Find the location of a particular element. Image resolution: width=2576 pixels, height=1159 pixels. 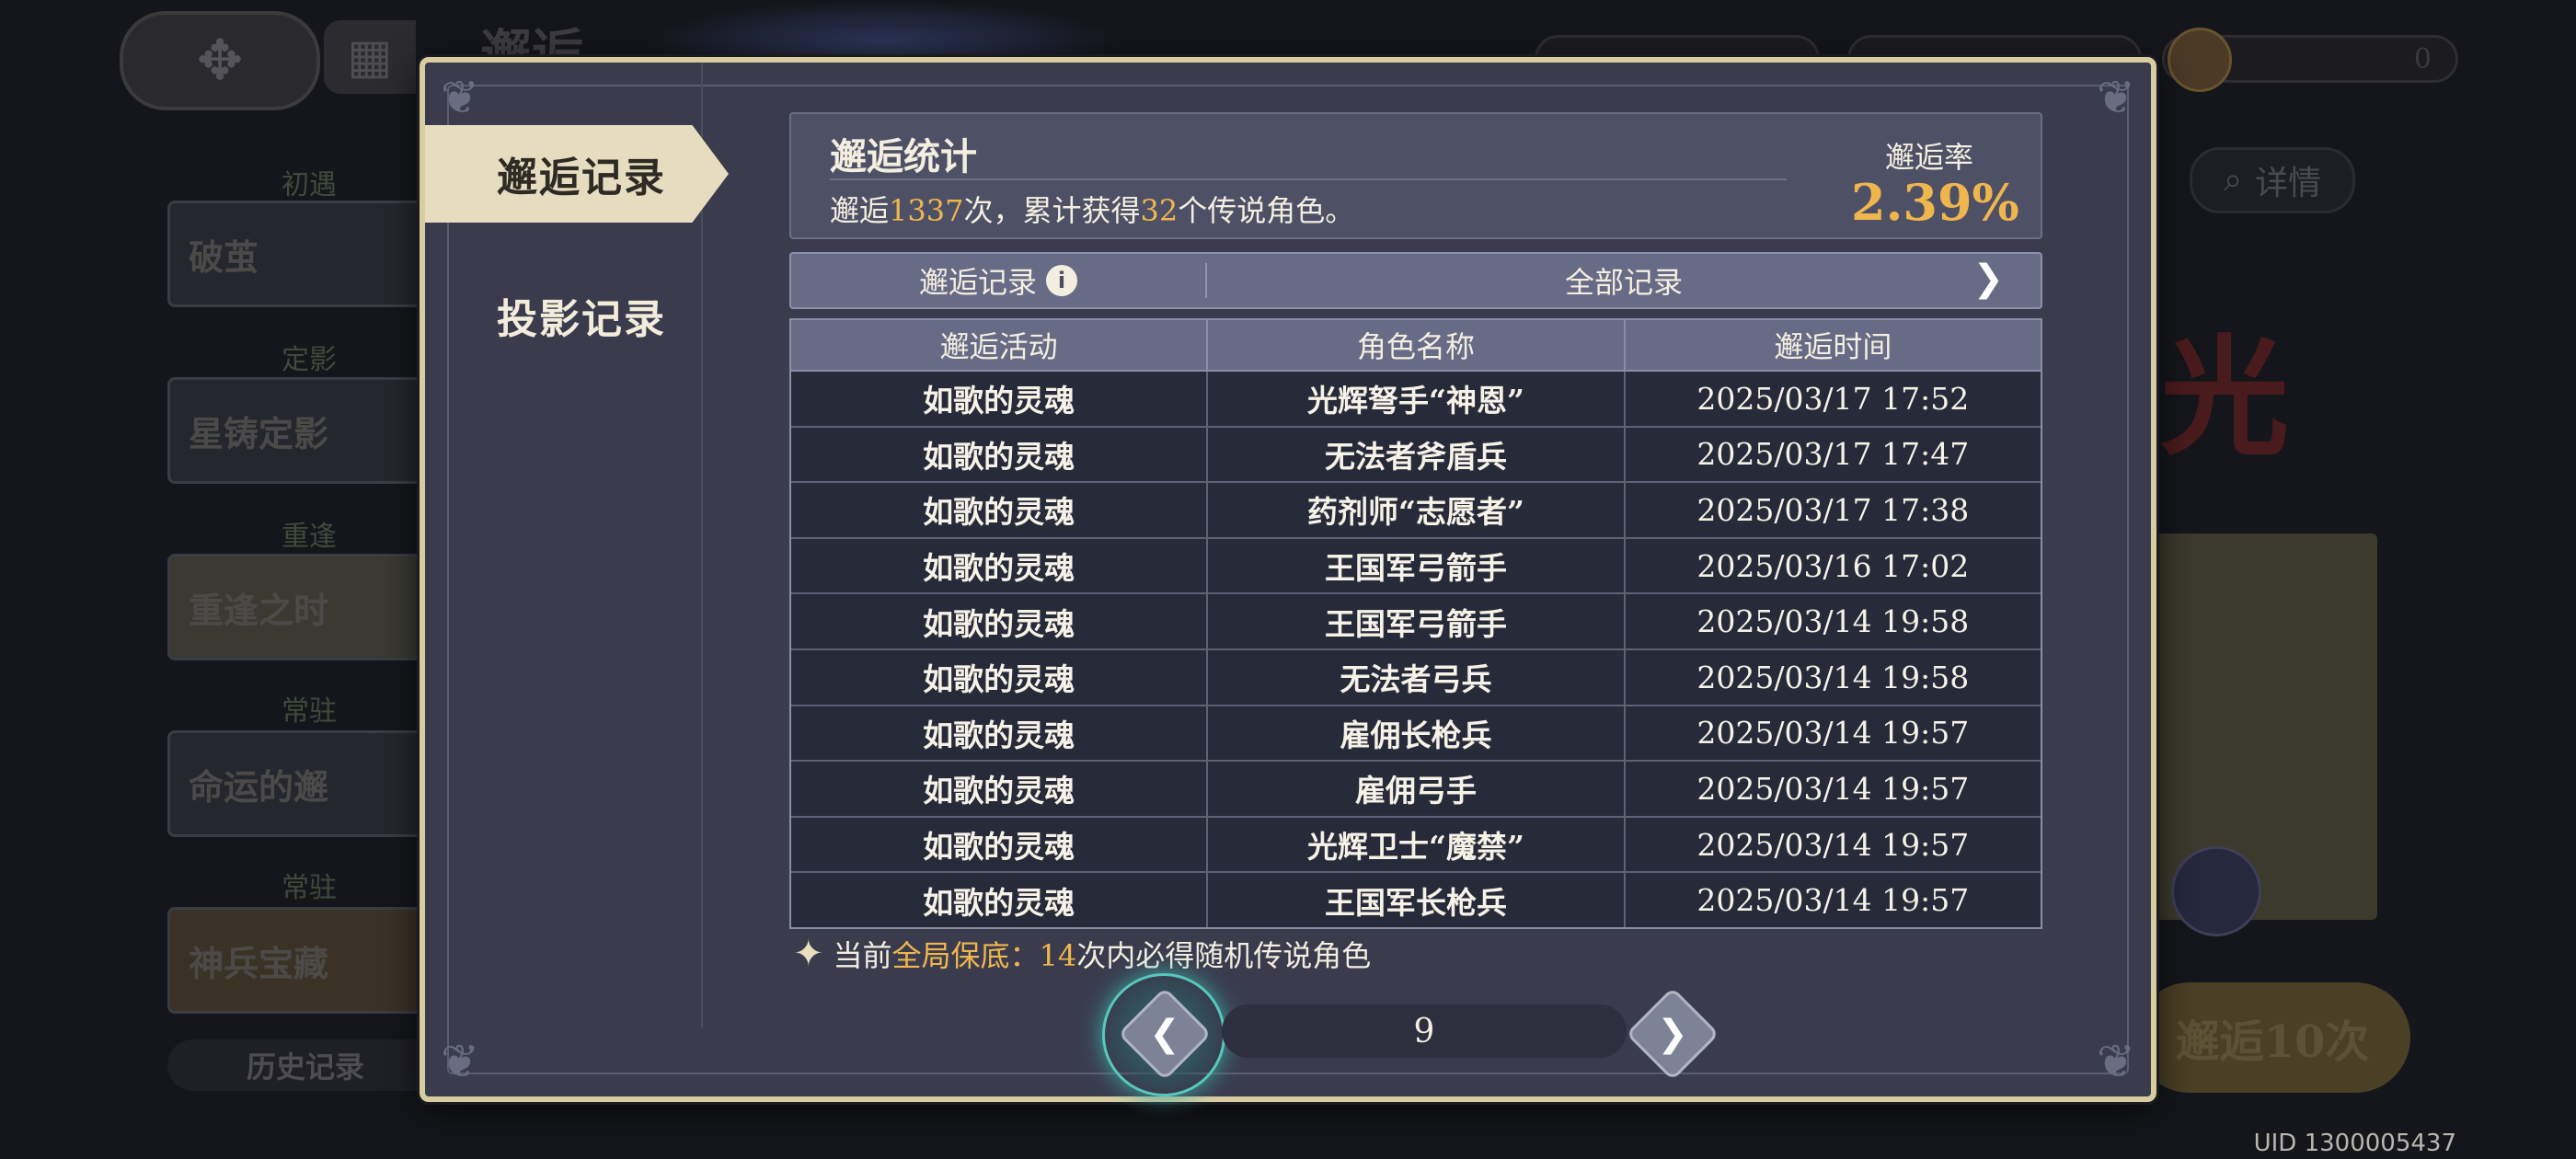

table-cell-character: 光辉卫士“魔禁” is located at coordinates (1417, 844).